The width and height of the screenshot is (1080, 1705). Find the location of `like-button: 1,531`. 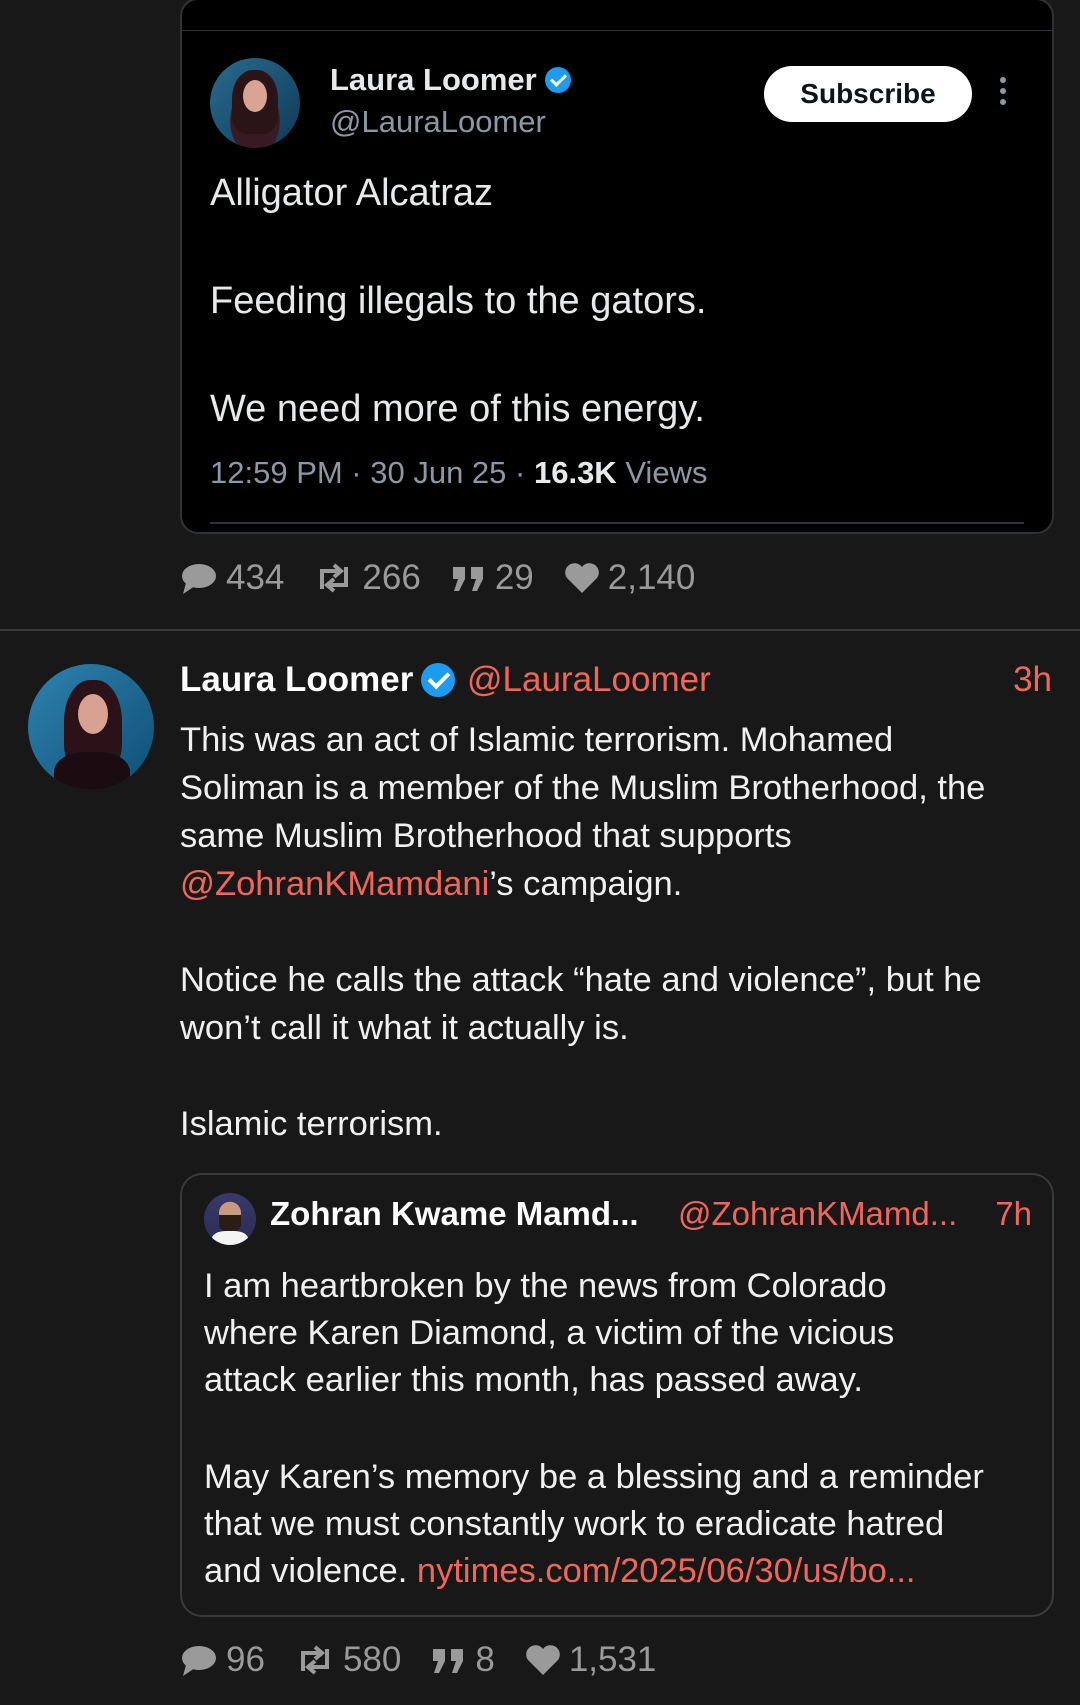

like-button: 1,531 is located at coordinates (591, 1660).